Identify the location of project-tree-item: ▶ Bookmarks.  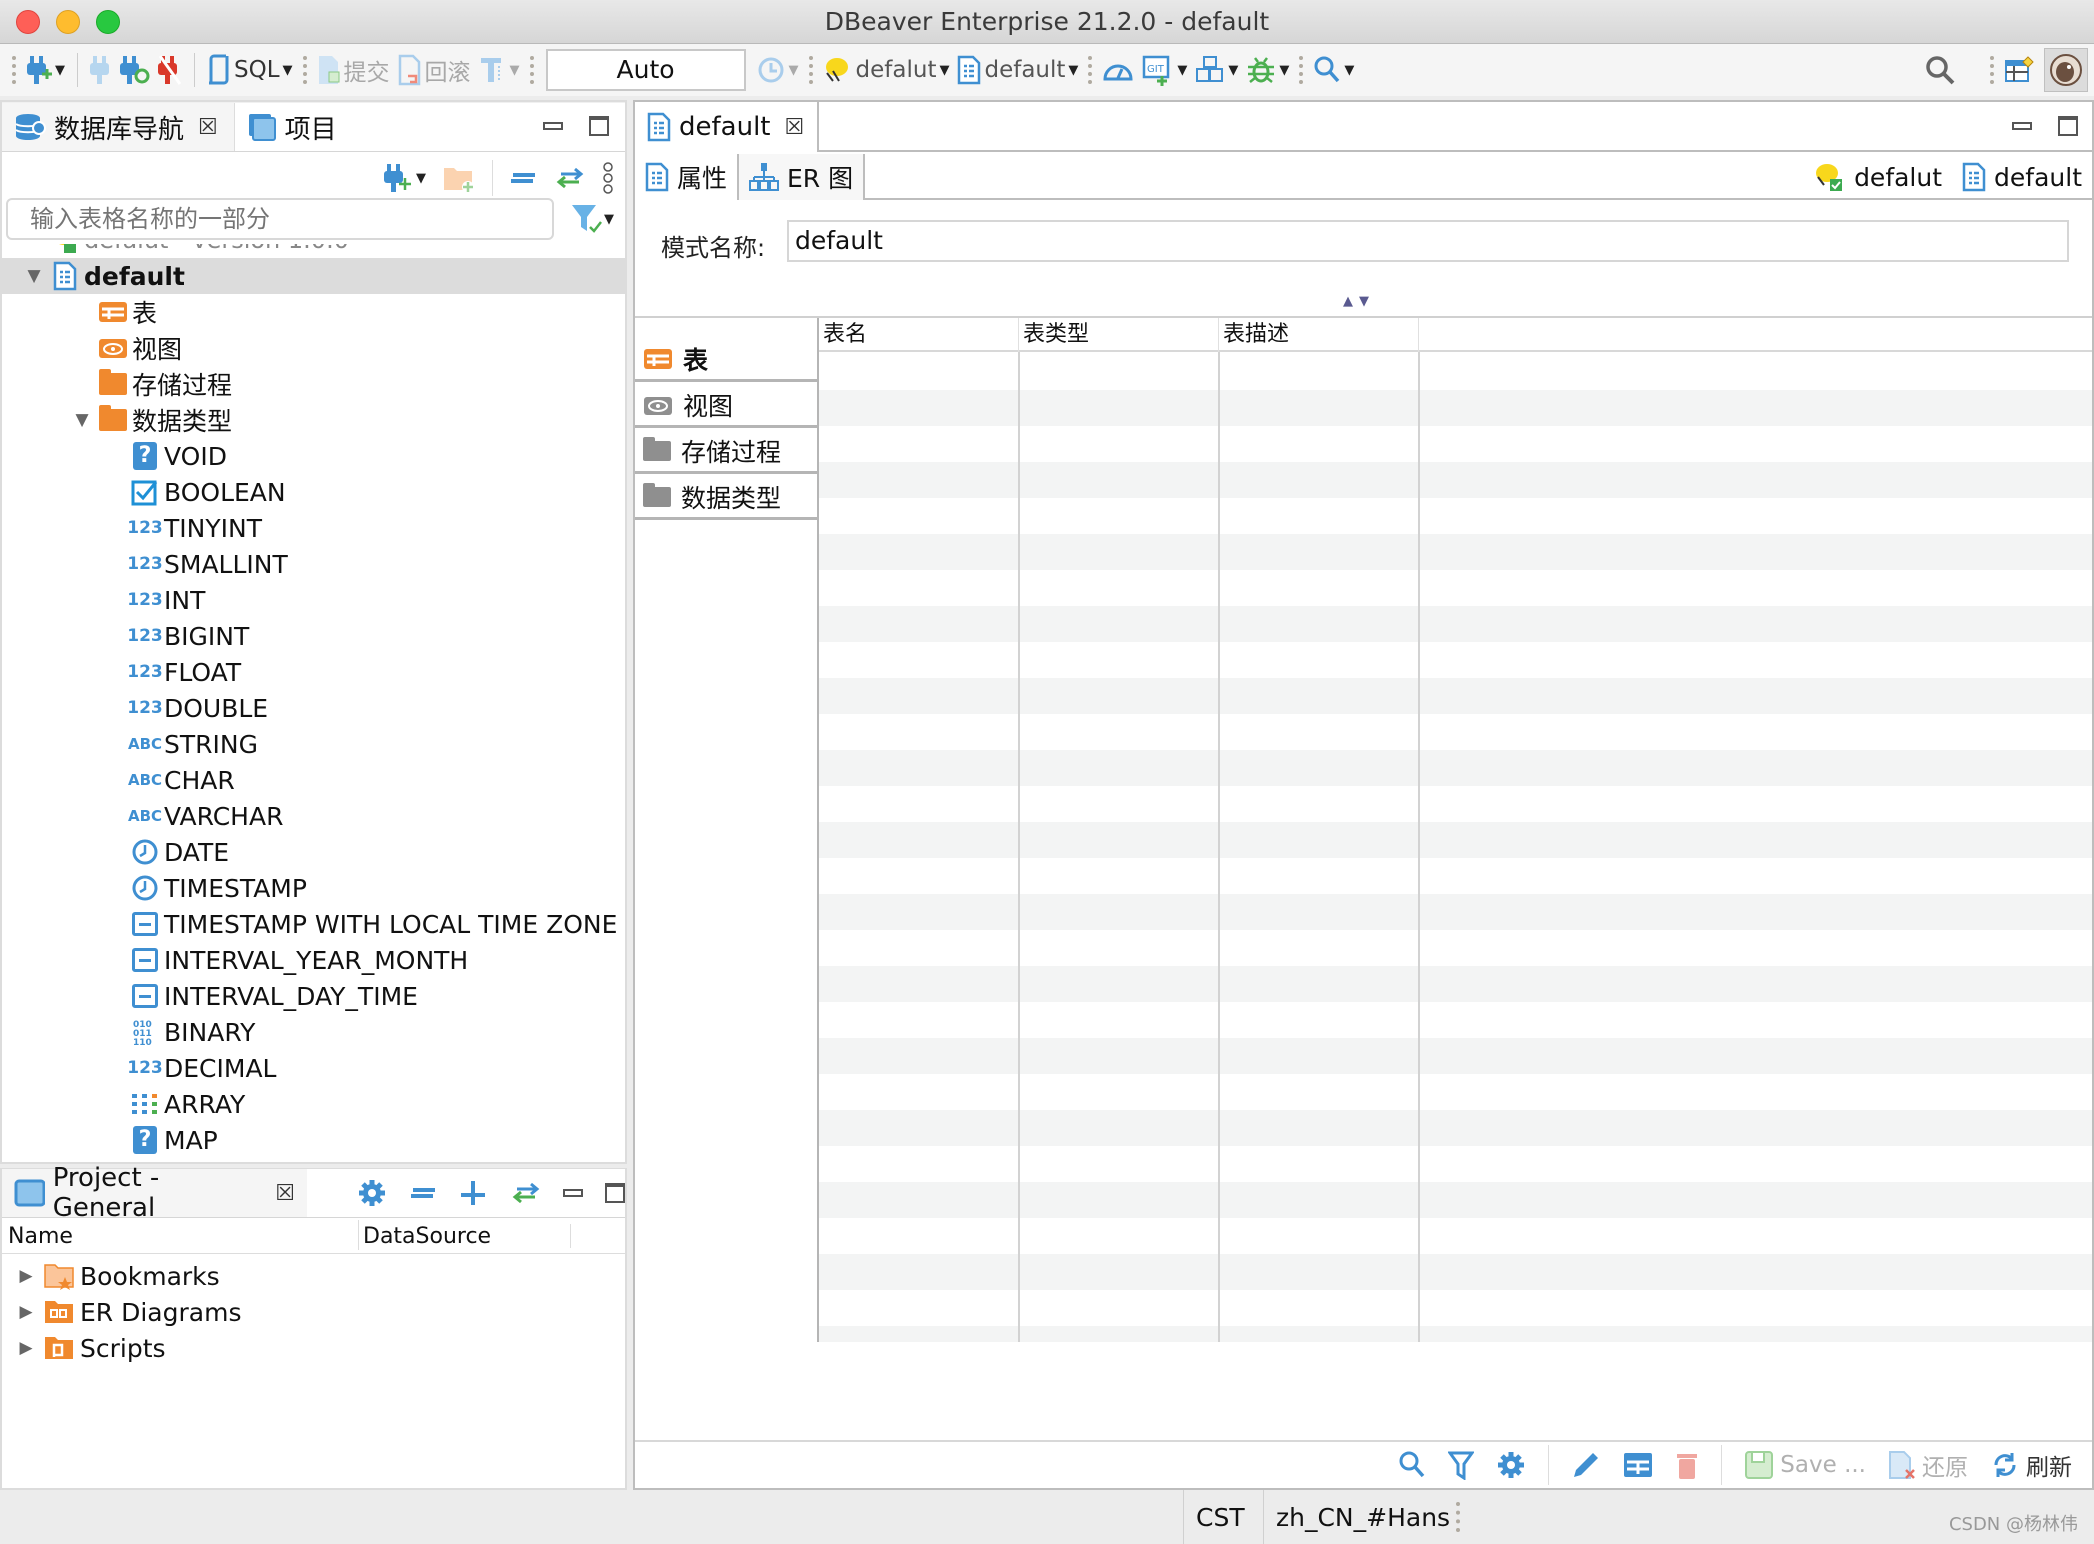
(117, 1276).